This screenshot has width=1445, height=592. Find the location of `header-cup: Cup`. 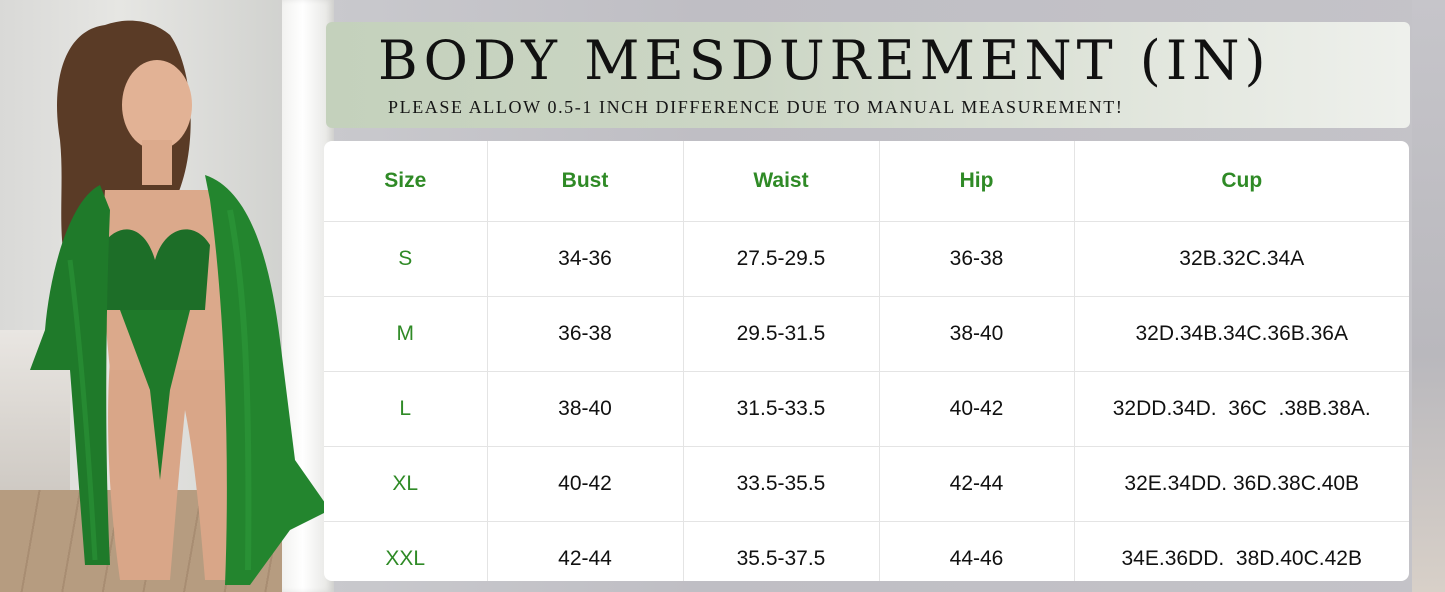

header-cup: Cup is located at coordinates (1241, 181).